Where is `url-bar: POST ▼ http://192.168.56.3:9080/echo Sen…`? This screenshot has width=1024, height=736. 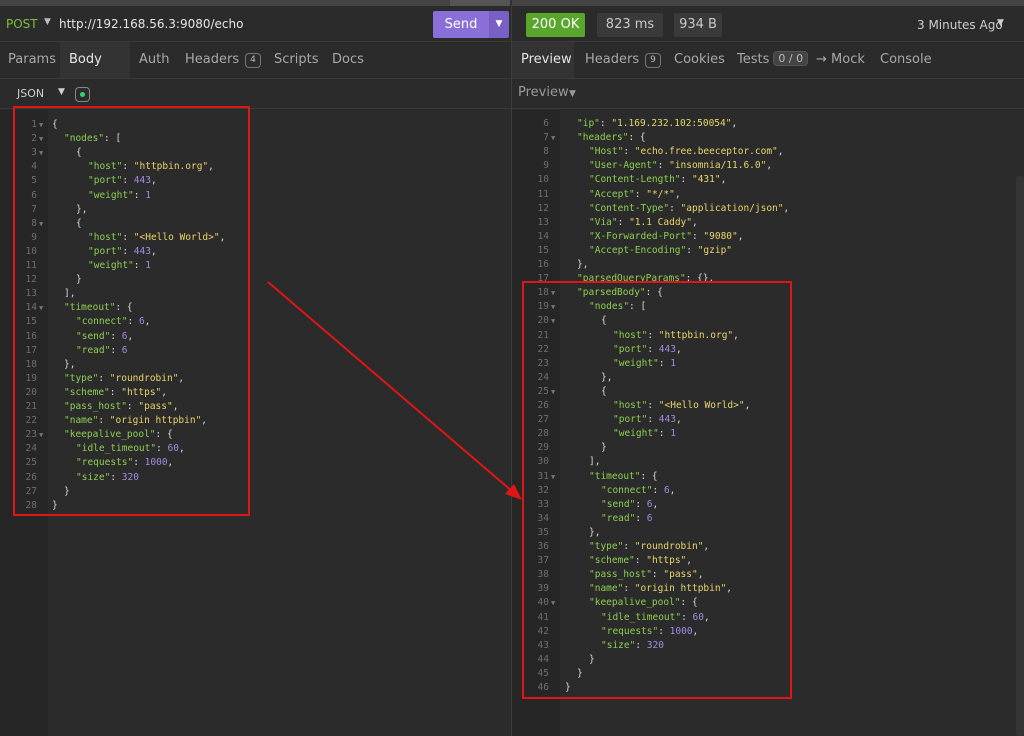 url-bar: POST ▼ http://192.168.56.3:9080/echo Sen… is located at coordinates (255, 24).